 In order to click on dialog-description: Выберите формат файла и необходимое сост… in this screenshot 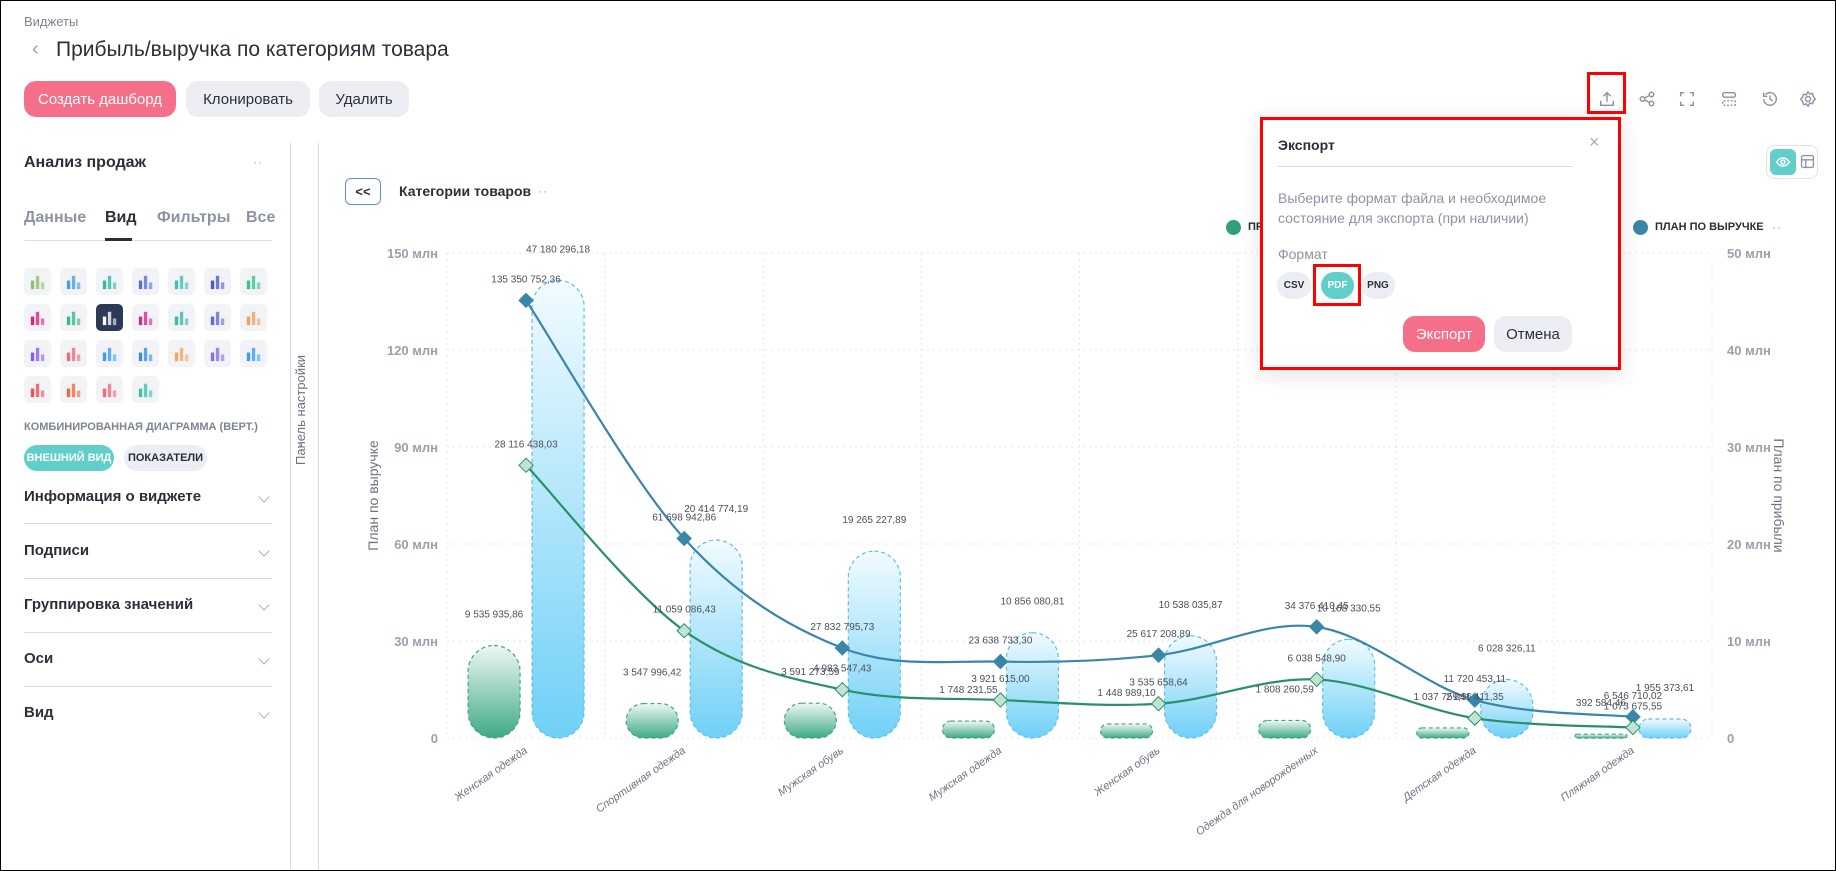, I will do `click(1412, 208)`.